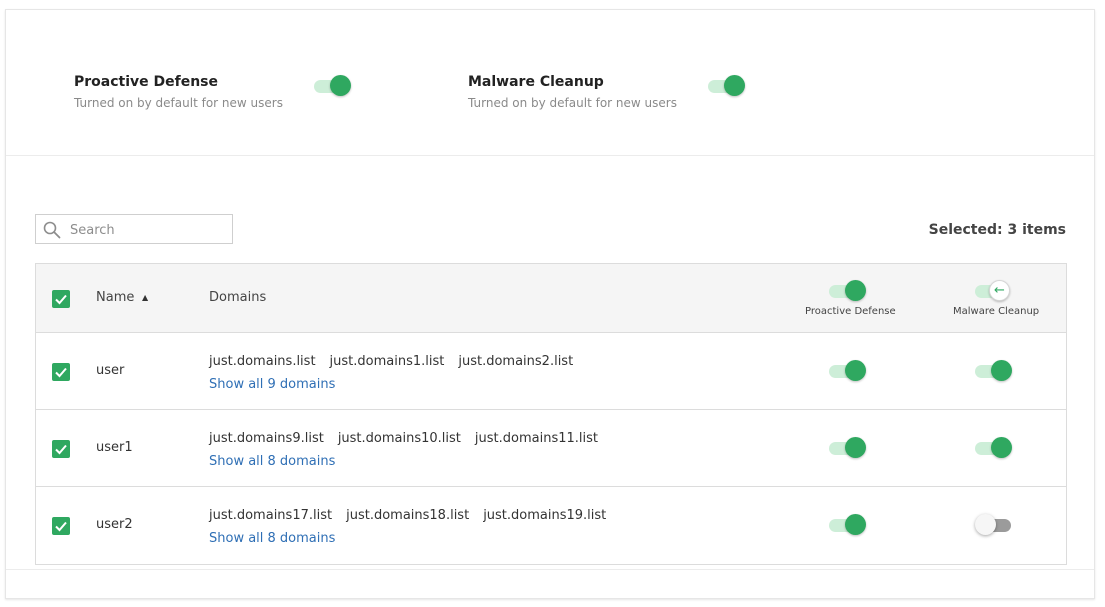  I want to click on user-name: user1, so click(114, 447).